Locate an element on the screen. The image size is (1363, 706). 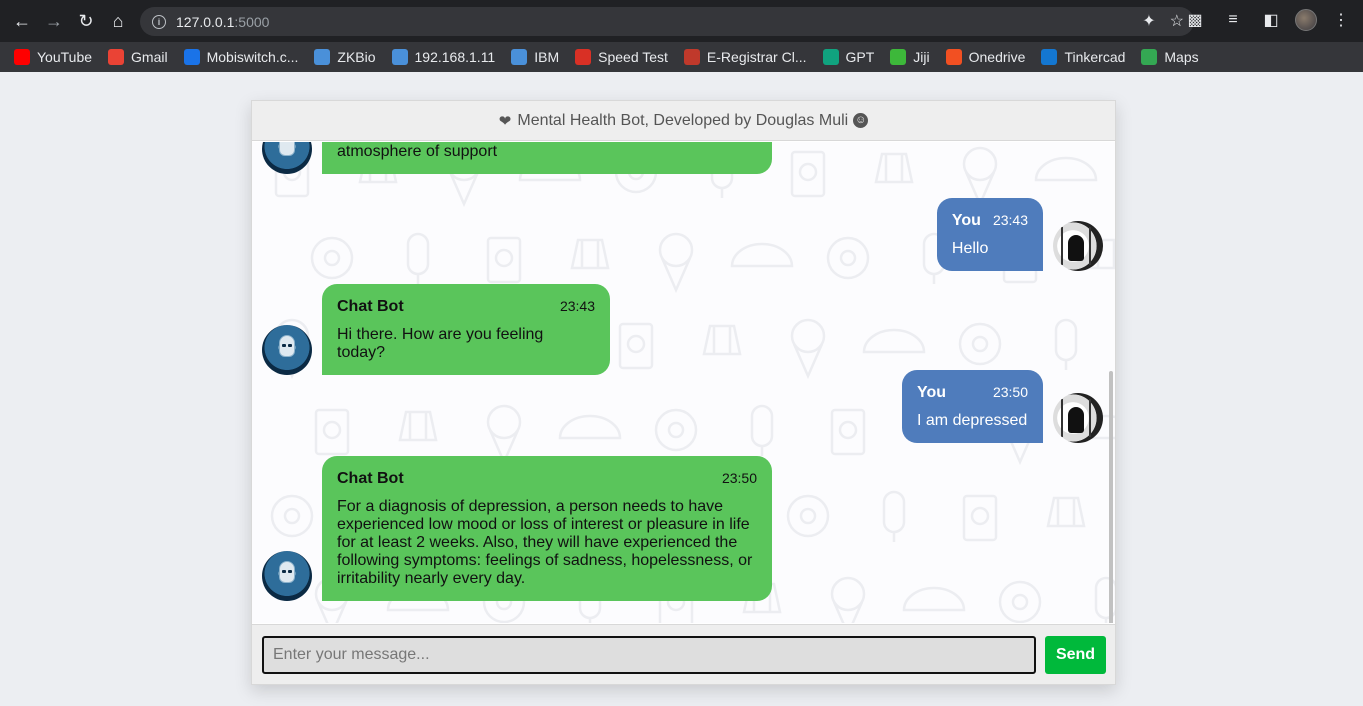
speedometer-icon is located at coordinates (583, 57).